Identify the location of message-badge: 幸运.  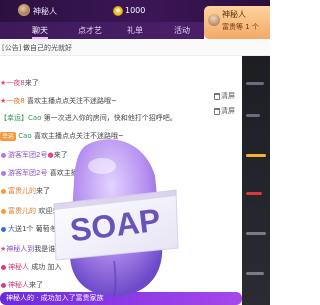
(8, 136).